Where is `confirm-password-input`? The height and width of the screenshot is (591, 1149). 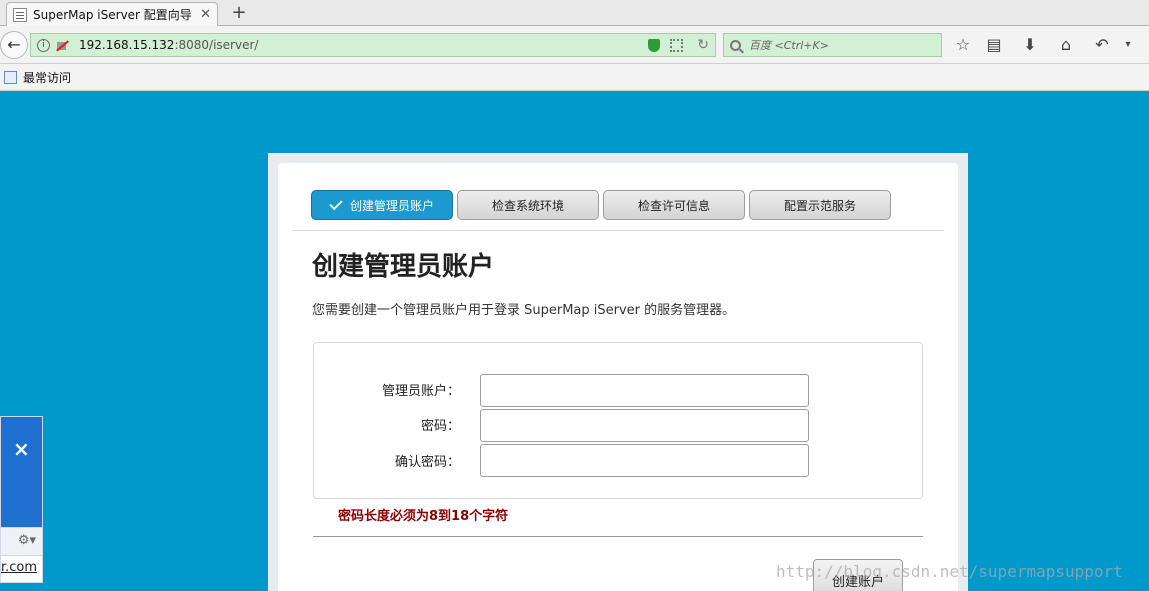
confirm-password-input is located at coordinates (644, 460).